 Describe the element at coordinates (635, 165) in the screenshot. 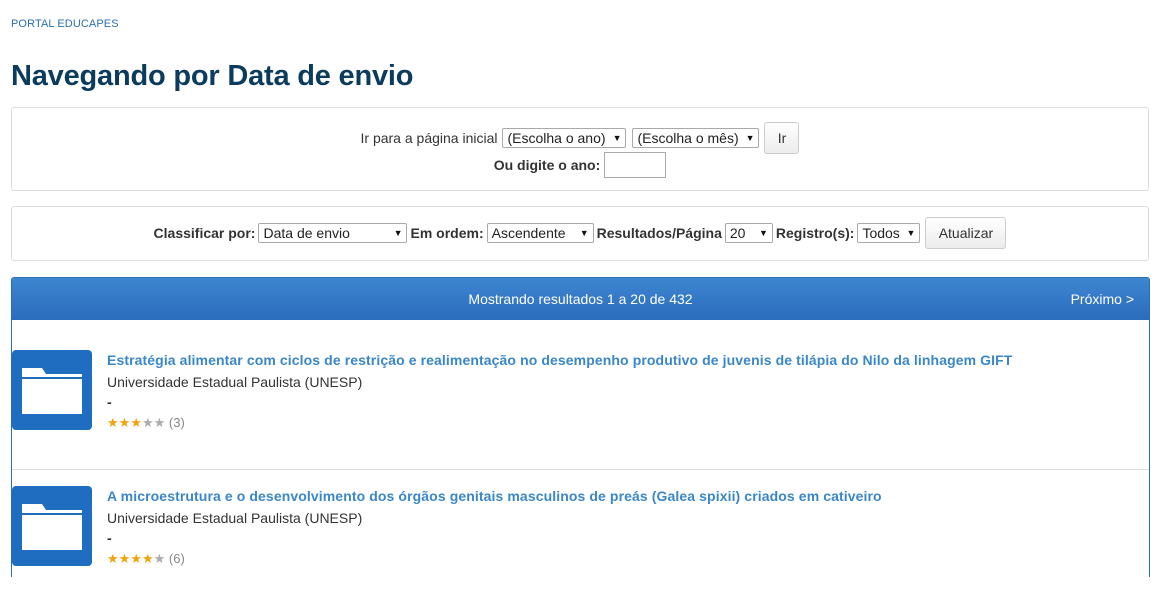

I see `year-input` at that location.